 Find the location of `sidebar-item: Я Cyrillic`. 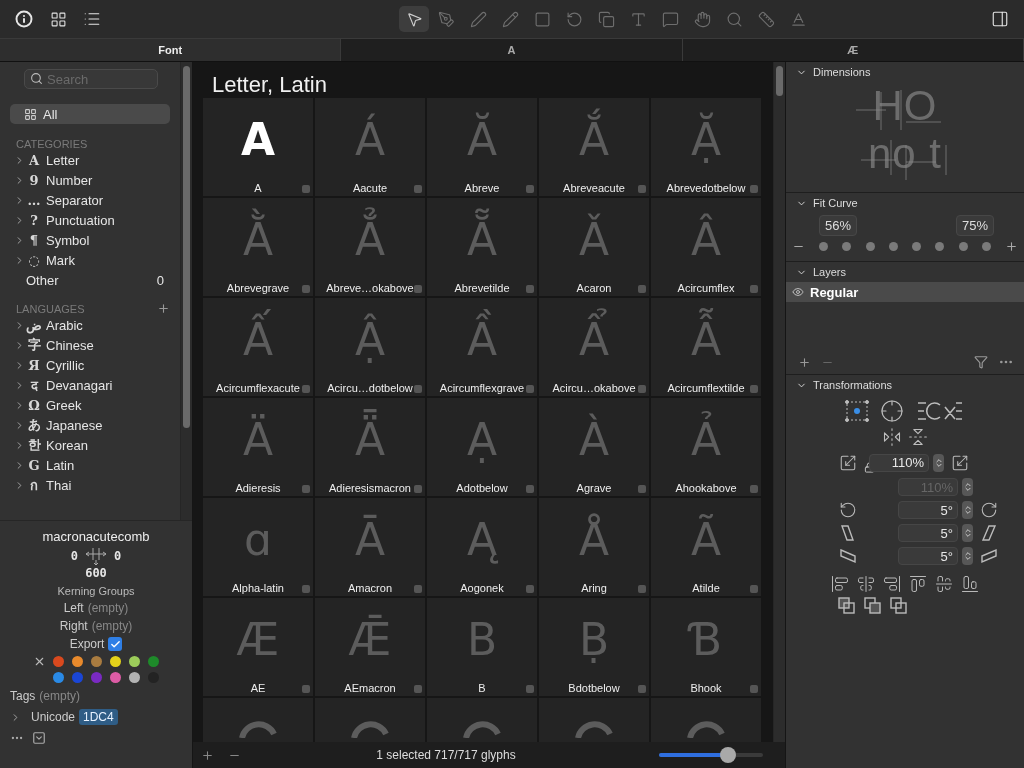

sidebar-item: Я Cyrillic is located at coordinates (90, 365).